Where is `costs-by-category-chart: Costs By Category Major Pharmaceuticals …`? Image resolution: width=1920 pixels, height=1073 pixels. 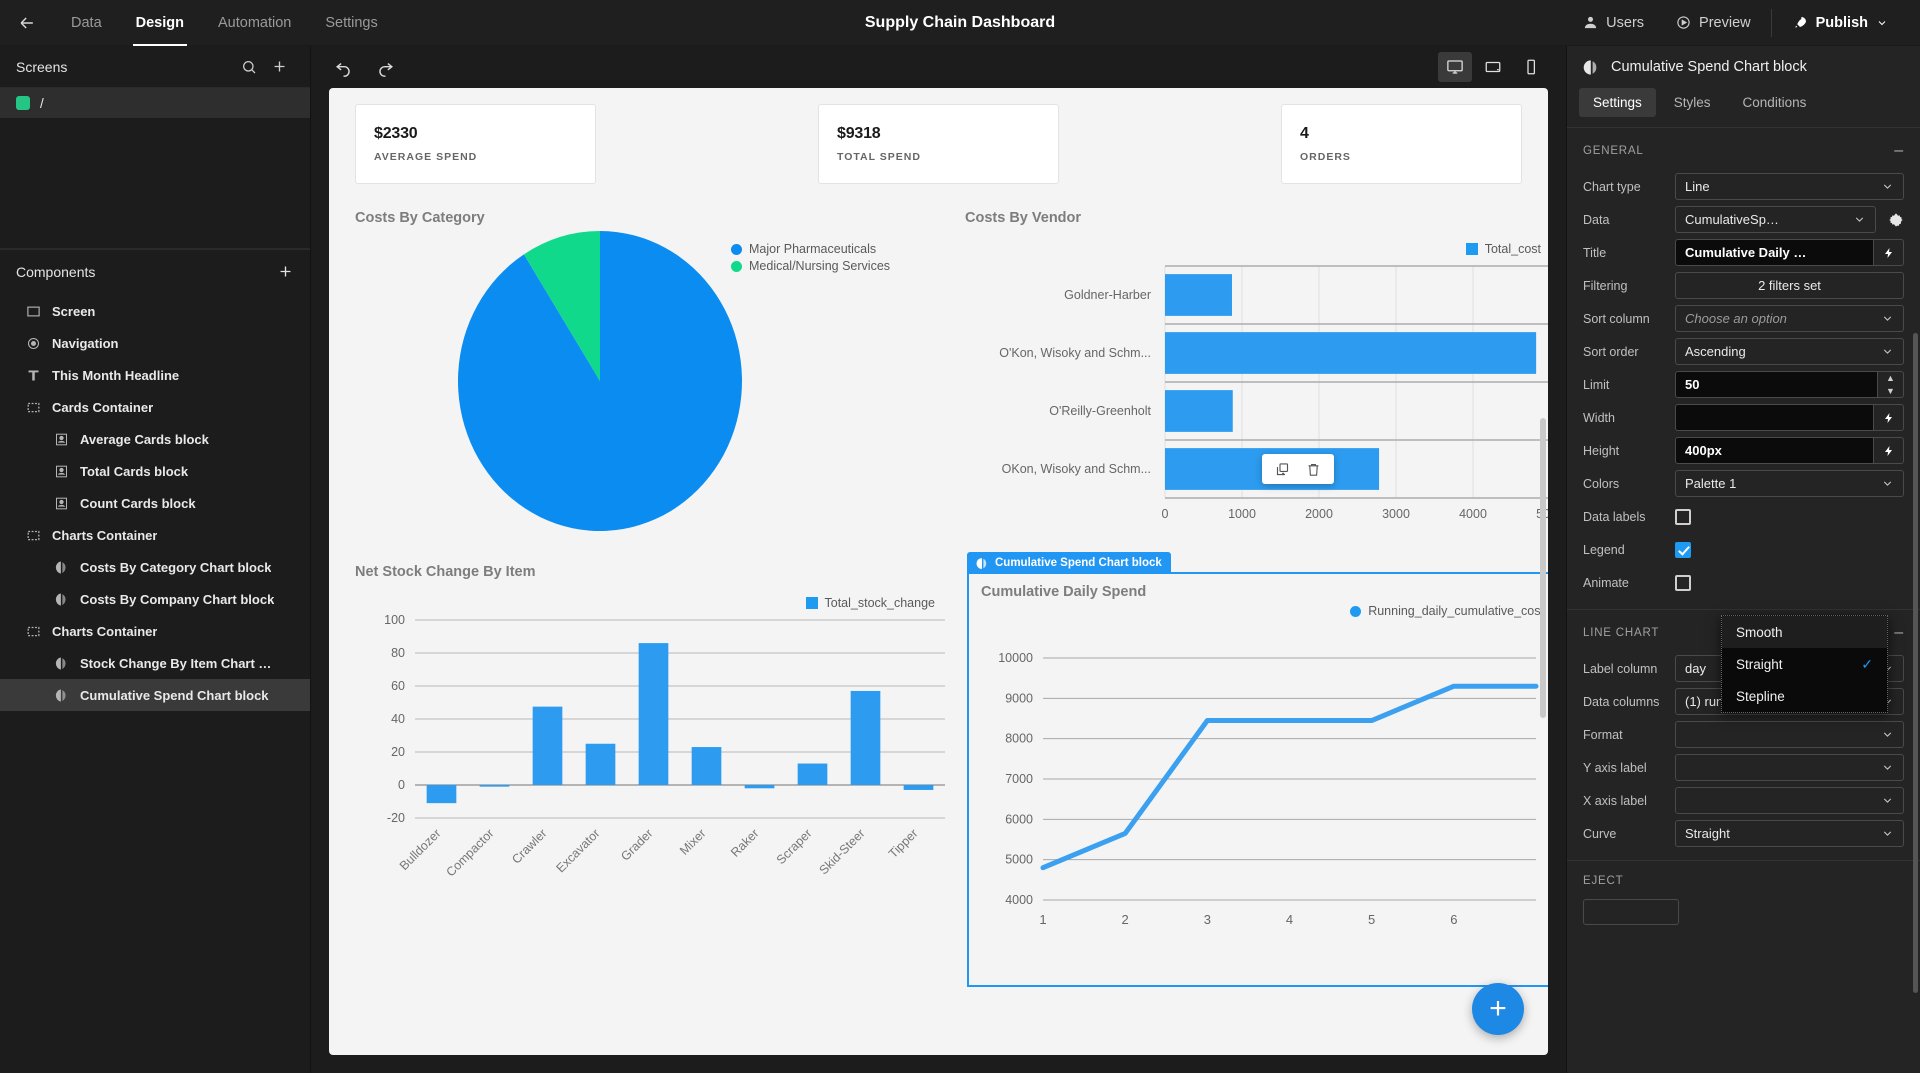 costs-by-category-chart: Costs By Category Major Pharmaceuticals … is located at coordinates (660, 383).